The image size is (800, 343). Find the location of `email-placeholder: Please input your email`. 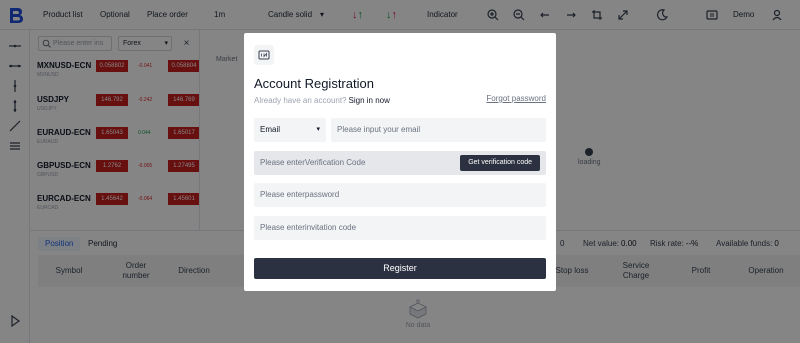

email-placeholder: Please input your email is located at coordinates (379, 129).